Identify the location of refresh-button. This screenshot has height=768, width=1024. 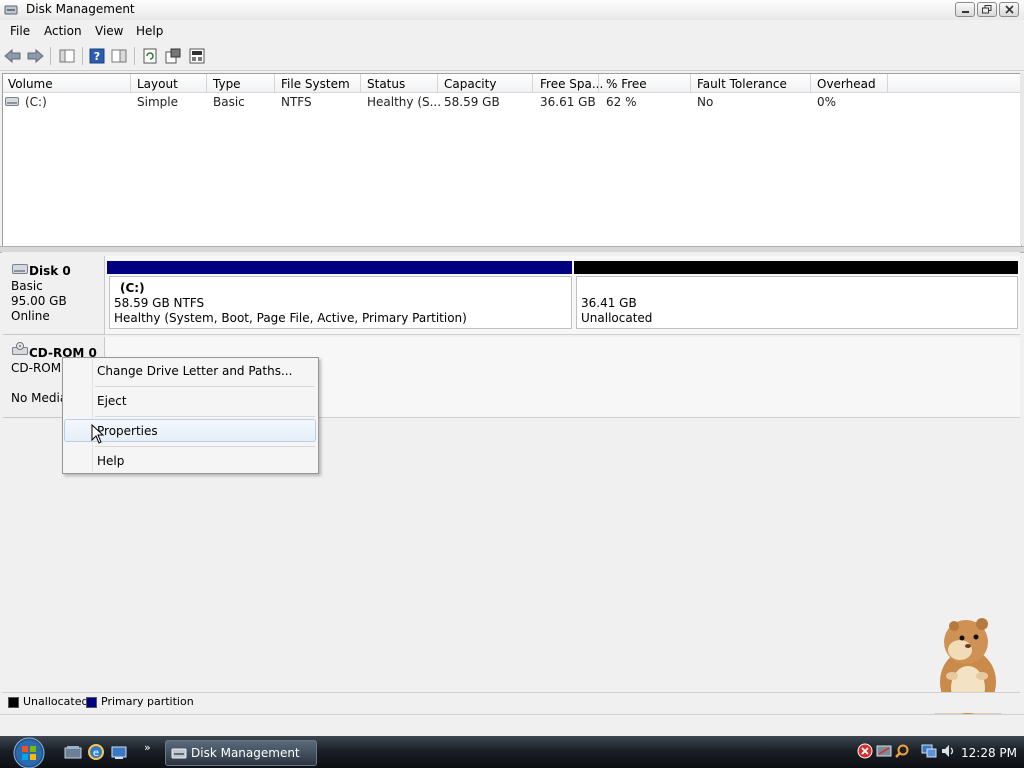
(150, 56).